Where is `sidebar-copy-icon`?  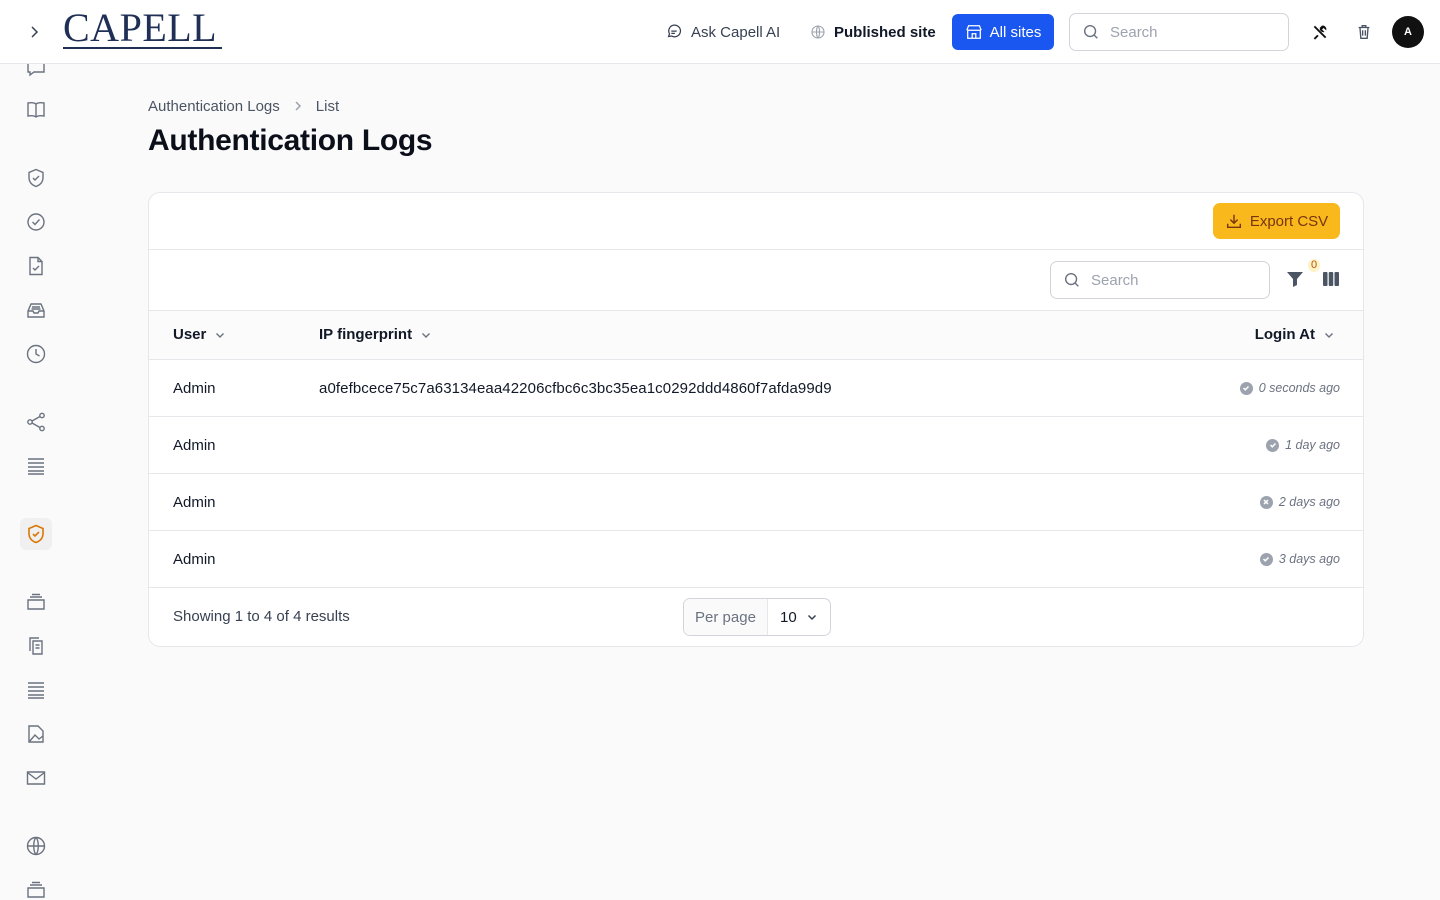
sidebar-copy-icon is located at coordinates (36, 646).